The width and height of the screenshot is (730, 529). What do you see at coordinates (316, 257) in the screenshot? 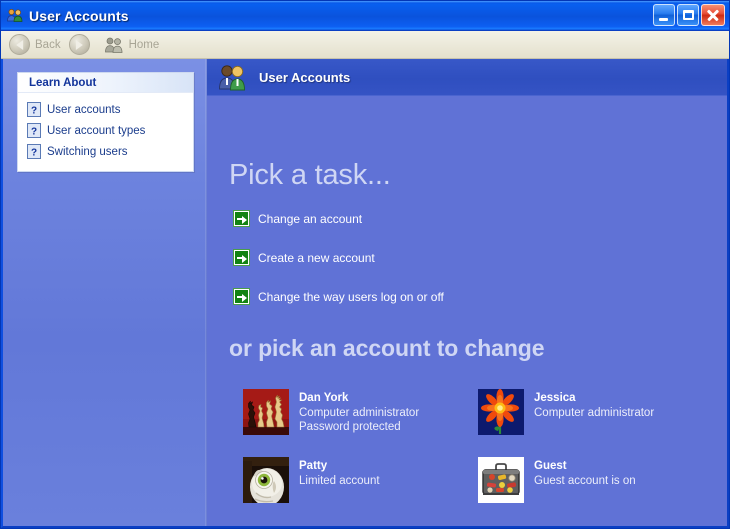
I see `task-label: Create a new account` at bounding box center [316, 257].